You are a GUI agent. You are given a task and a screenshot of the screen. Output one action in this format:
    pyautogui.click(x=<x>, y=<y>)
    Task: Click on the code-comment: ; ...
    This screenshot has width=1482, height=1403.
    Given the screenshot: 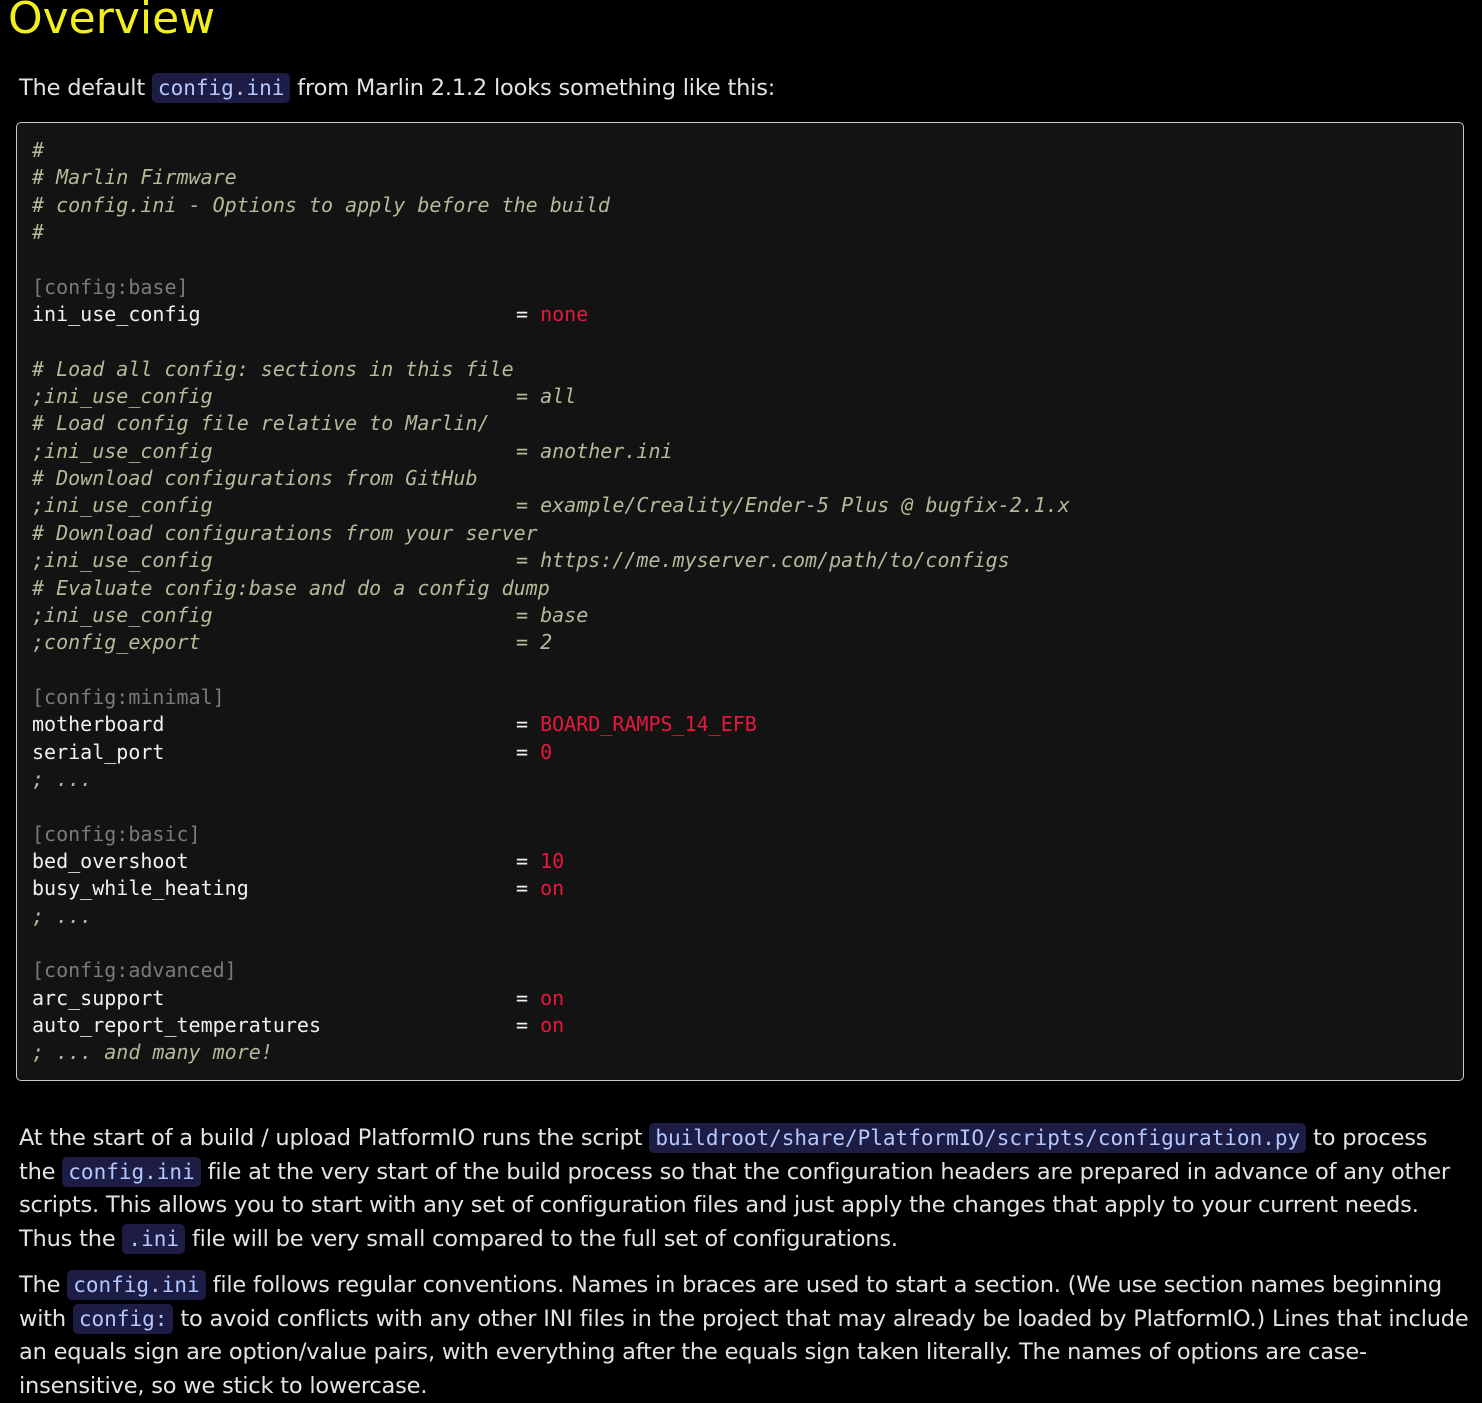 What is the action you would take?
    pyautogui.click(x=62, y=778)
    